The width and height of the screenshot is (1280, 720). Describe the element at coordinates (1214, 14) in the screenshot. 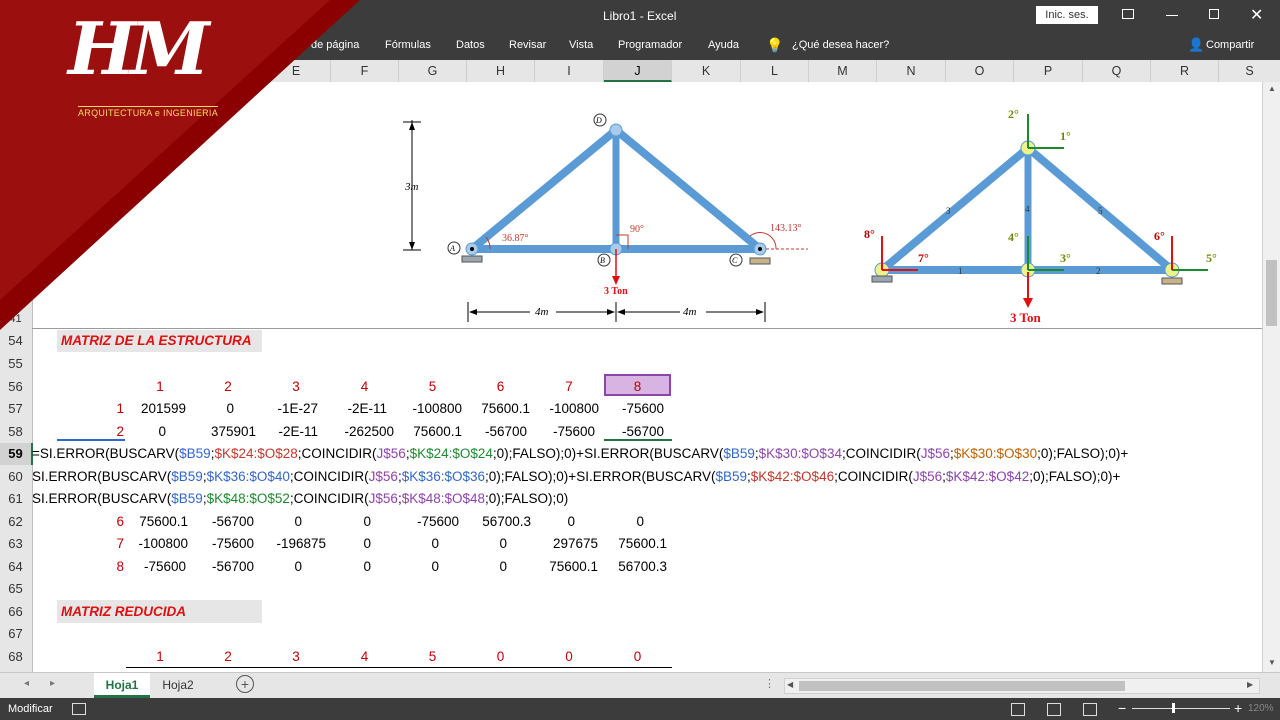

I see `restore-icon` at that location.